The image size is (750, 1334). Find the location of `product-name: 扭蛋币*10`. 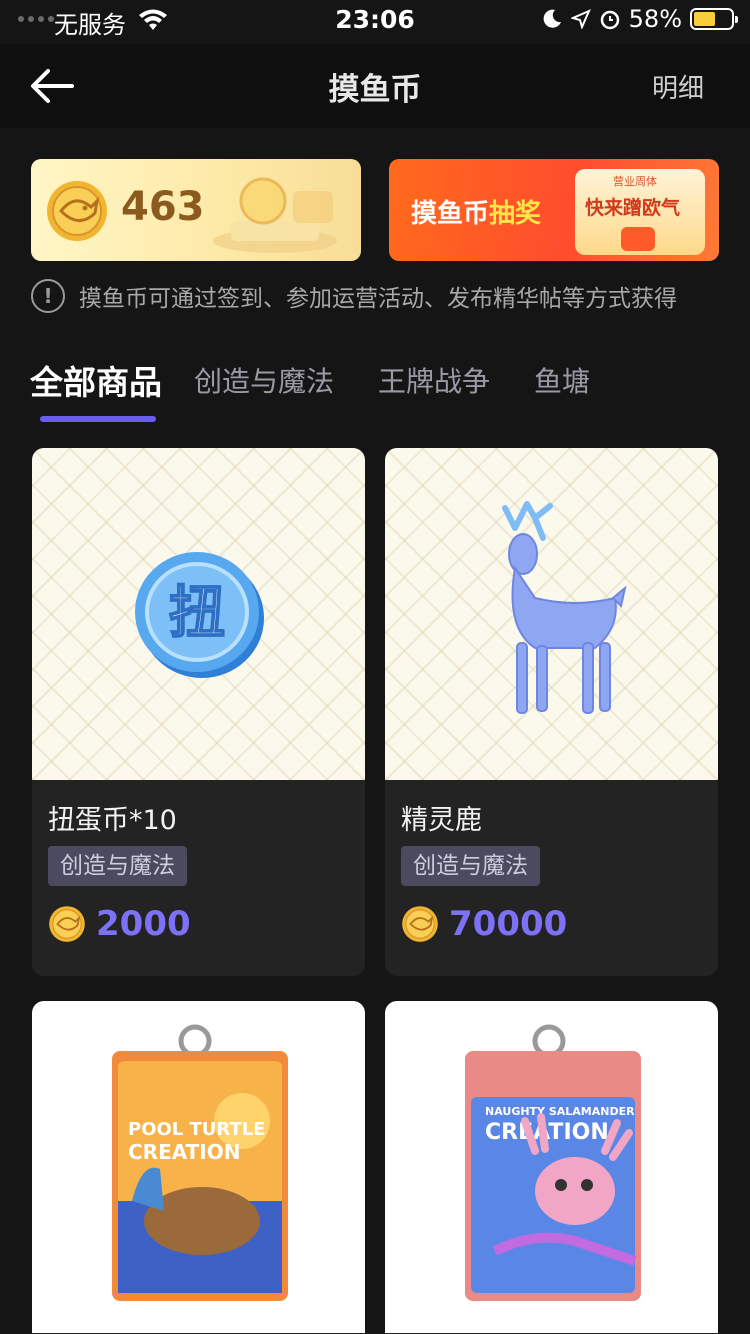

product-name: 扭蛋币*10 is located at coordinates (112, 820).